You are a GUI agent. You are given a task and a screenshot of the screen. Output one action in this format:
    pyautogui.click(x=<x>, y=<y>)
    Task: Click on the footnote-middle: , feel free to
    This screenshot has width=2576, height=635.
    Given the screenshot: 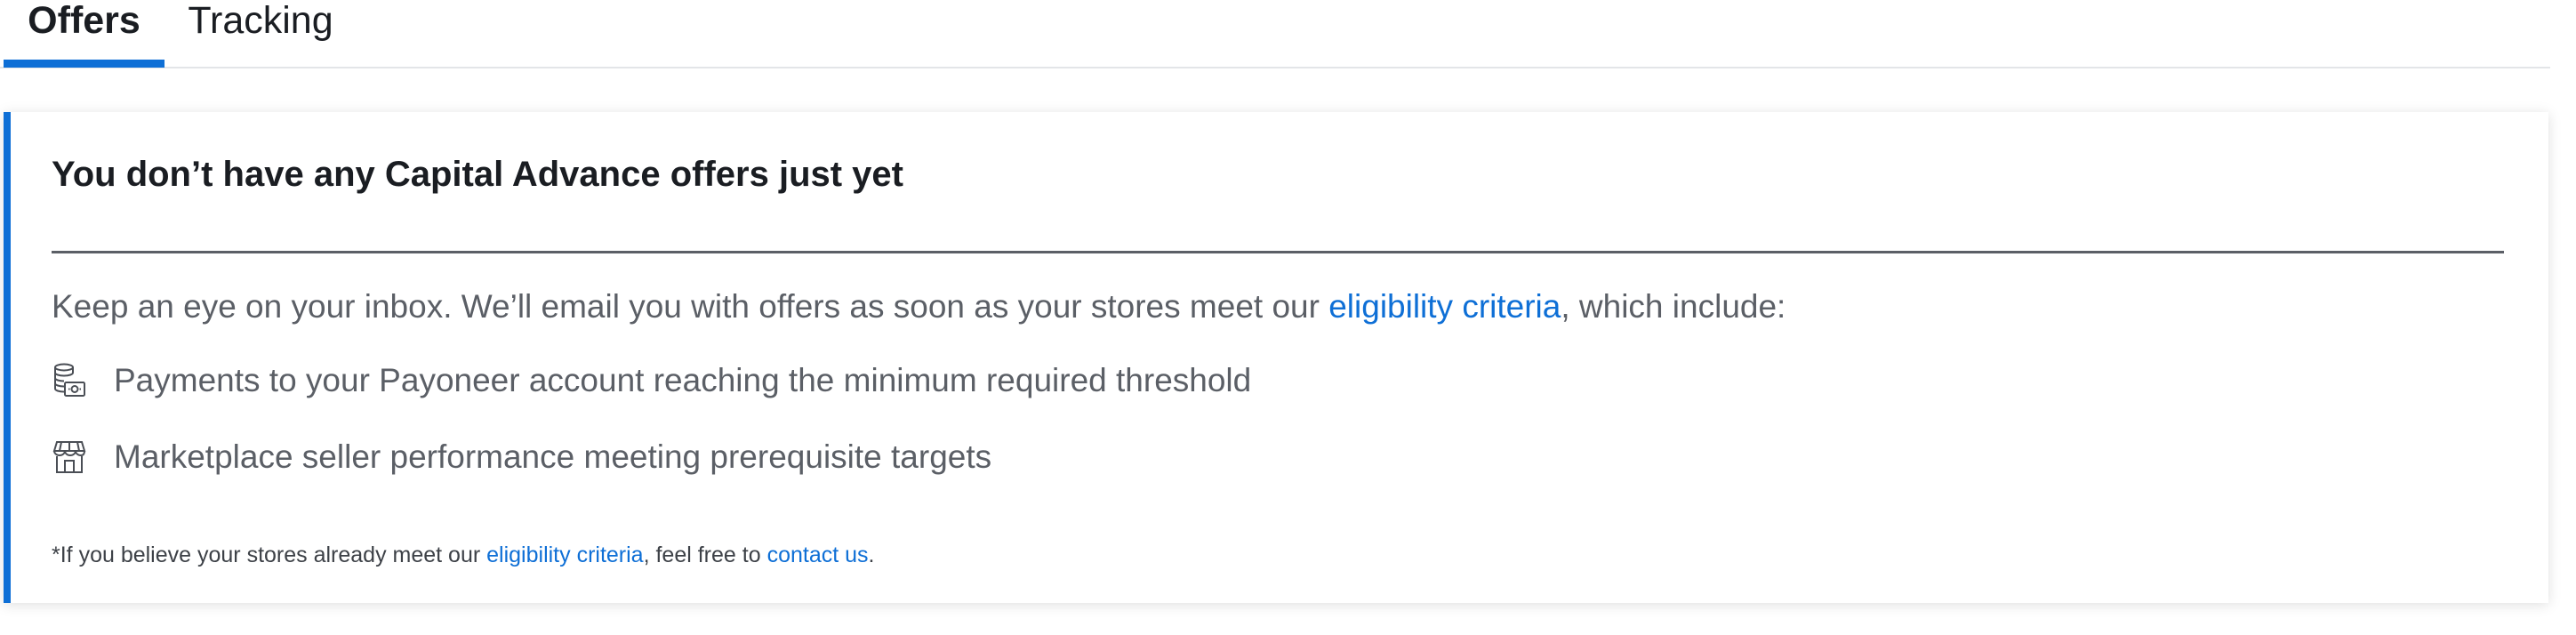 What is the action you would take?
    pyautogui.click(x=705, y=555)
    